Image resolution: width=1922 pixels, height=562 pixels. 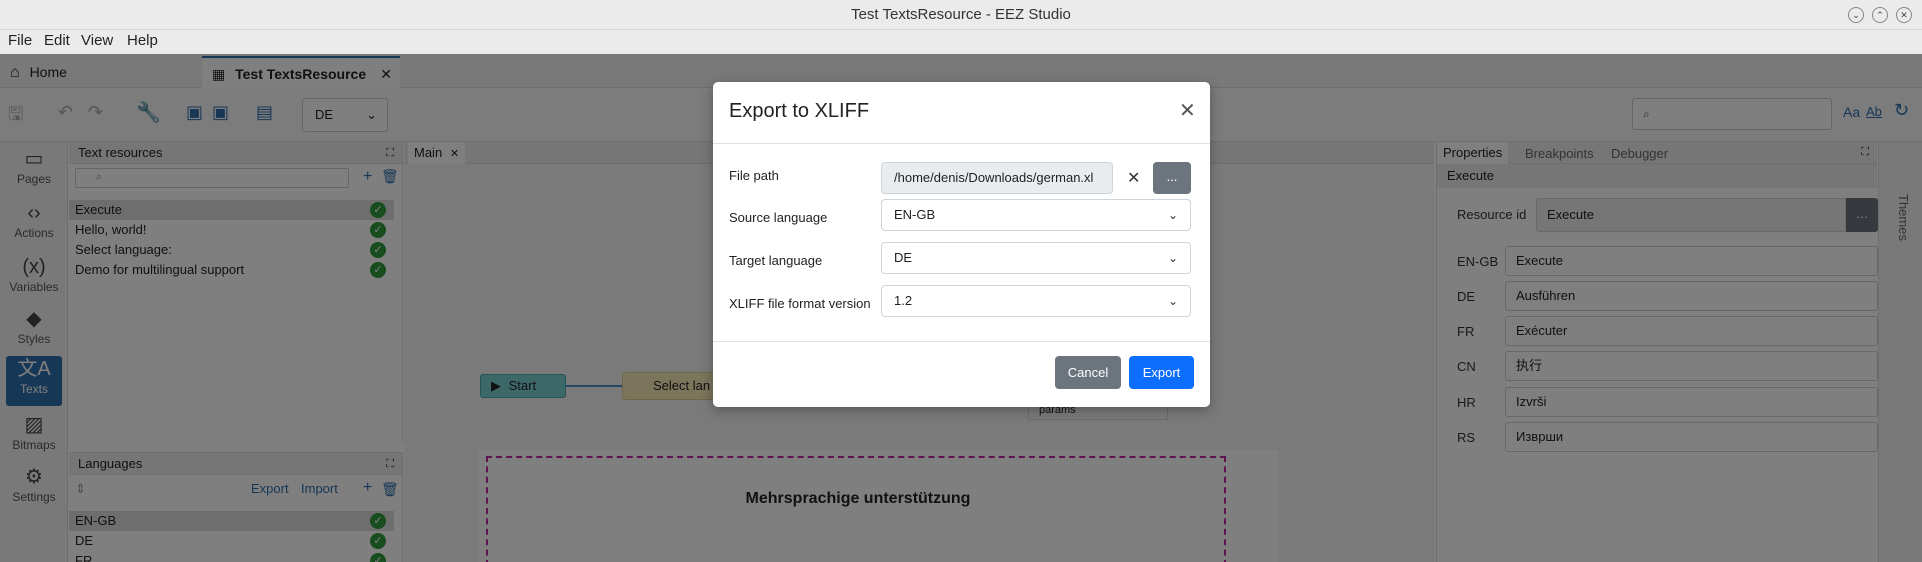 I want to click on format-version-select: 1.2 ⌄, so click(x=1036, y=301).